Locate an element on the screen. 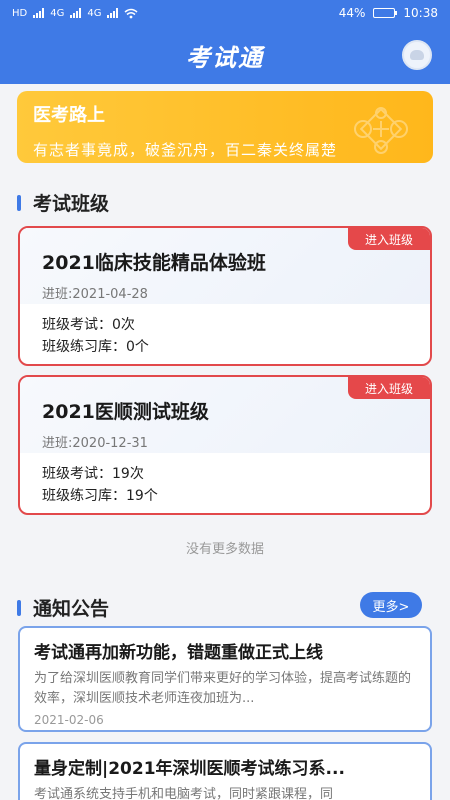 The width and height of the screenshot is (450, 800). carrier-label-4g-1: 4G is located at coordinates (57, 13).